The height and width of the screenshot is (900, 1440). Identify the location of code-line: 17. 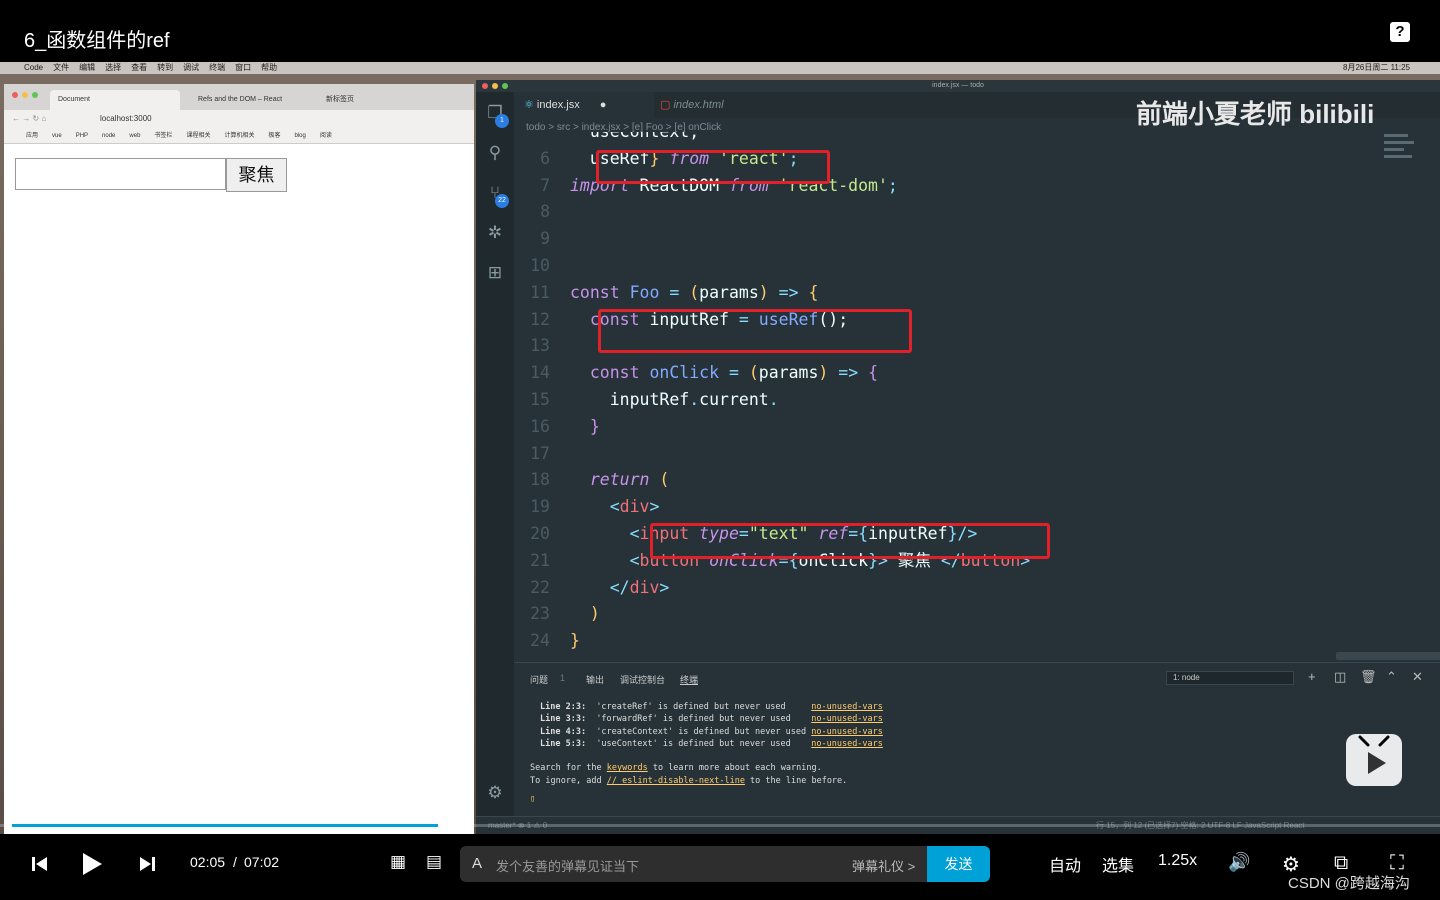
(954, 453).